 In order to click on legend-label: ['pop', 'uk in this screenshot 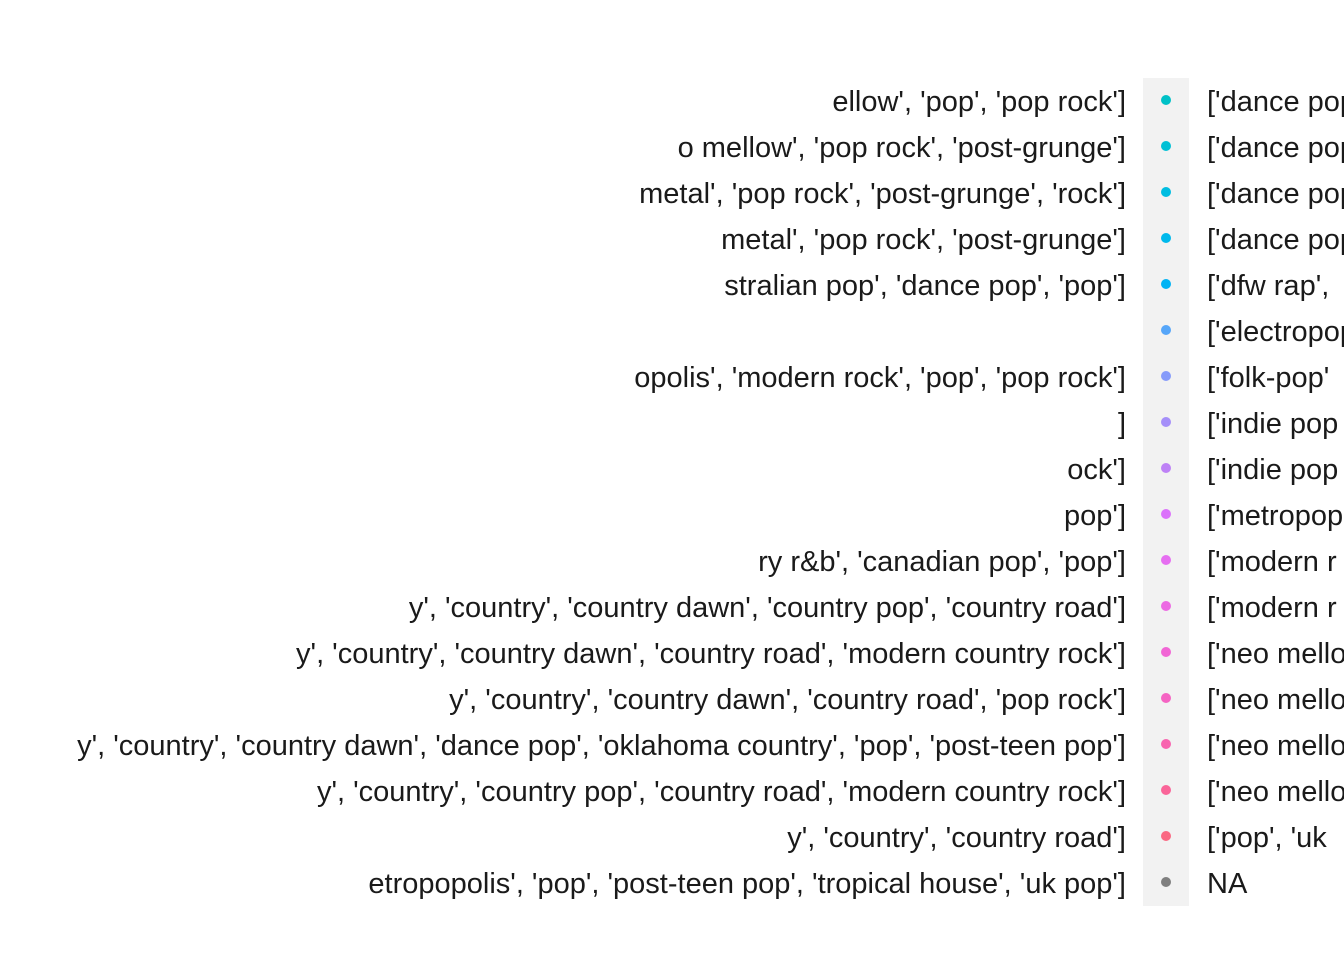, I will do `click(1267, 838)`.